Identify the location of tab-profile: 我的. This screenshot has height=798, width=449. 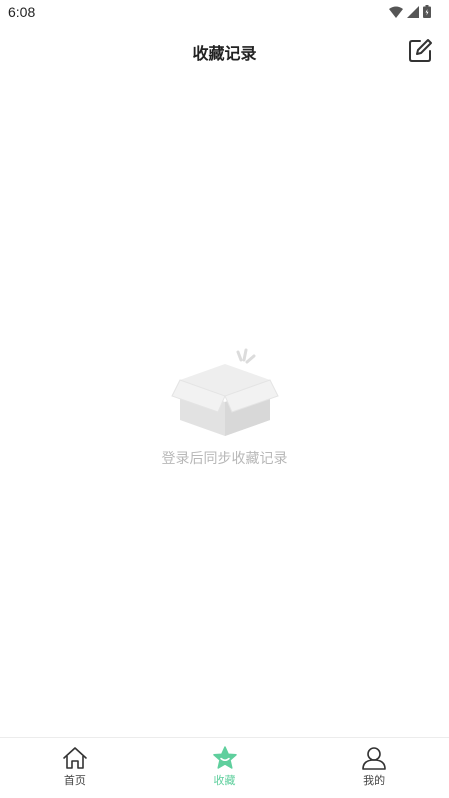
(374, 768).